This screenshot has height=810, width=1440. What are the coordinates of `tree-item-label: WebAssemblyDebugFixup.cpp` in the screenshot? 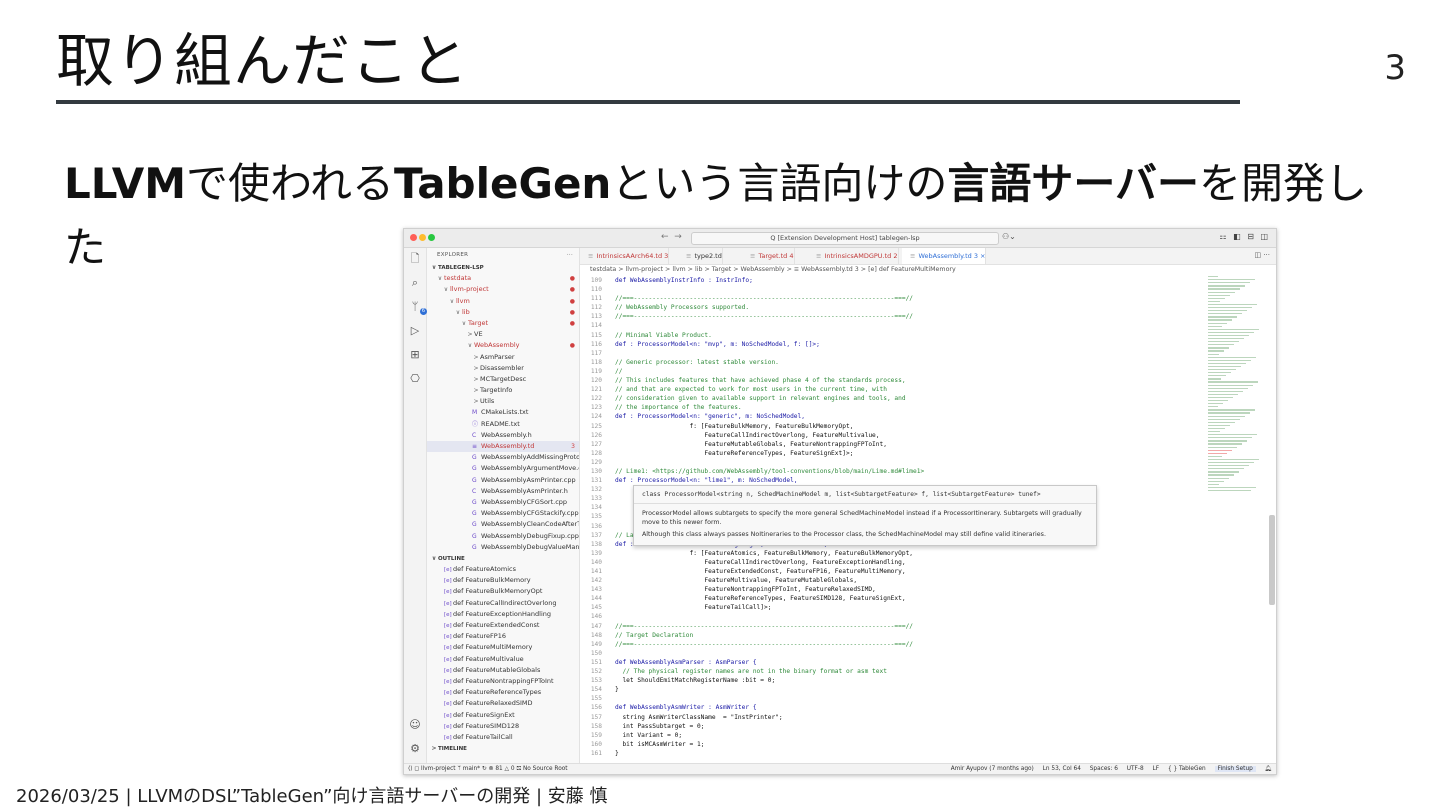 It's located at (530, 535).